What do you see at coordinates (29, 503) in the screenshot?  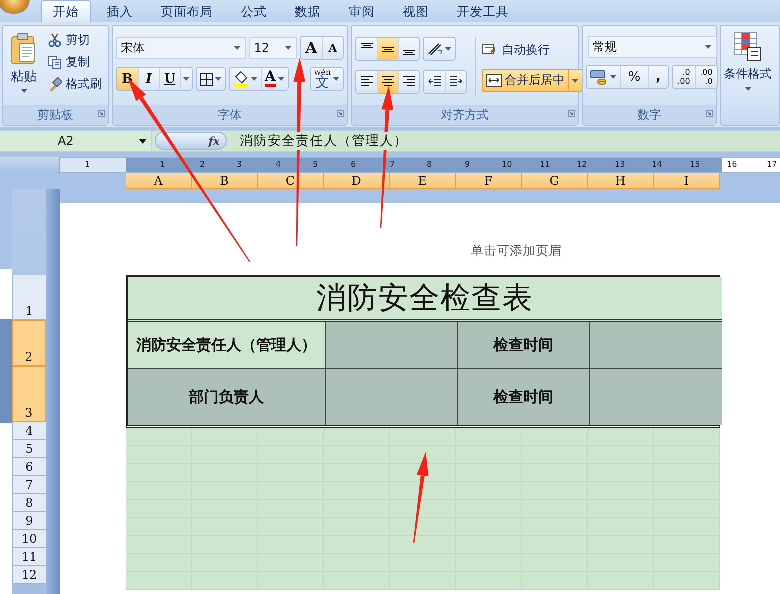 I see `row-header: 8` at bounding box center [29, 503].